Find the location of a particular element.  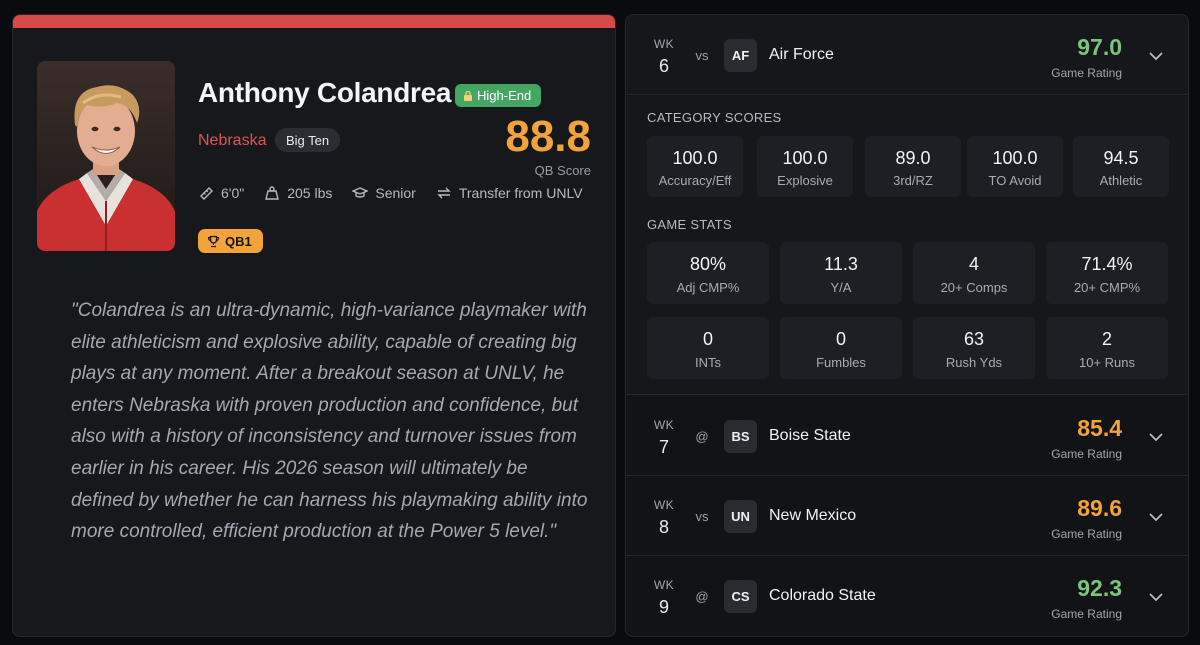

depth-label: QB1 is located at coordinates (238, 241).